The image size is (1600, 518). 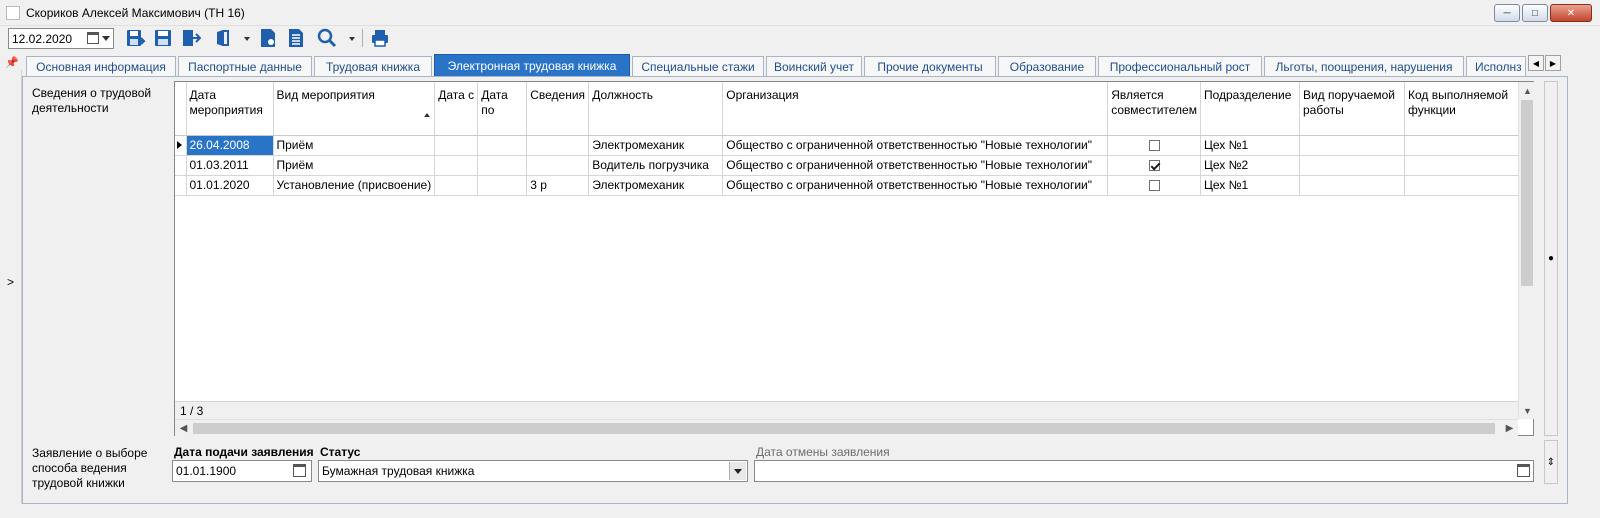 I want to click on minimize-button: ─, so click(x=1507, y=13).